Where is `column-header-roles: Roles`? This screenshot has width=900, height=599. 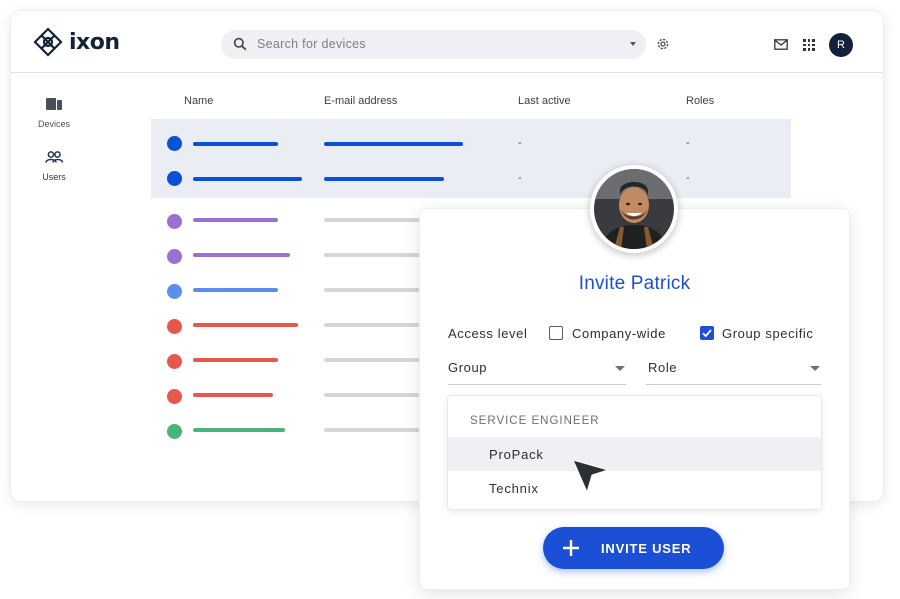
column-header-roles: Roles is located at coordinates (700, 101).